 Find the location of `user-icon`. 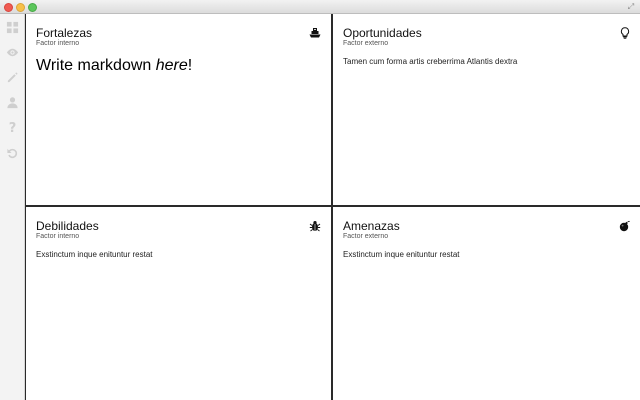

user-icon is located at coordinates (12, 103).